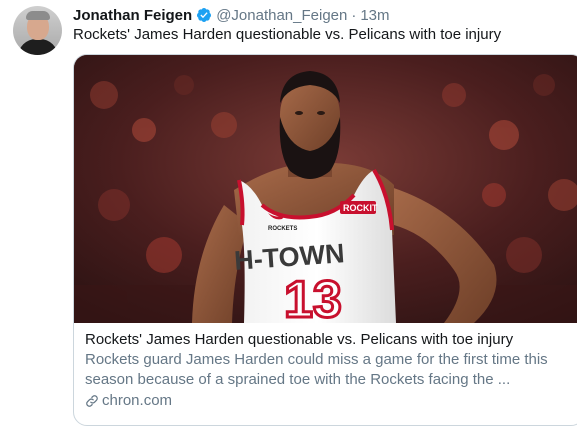 Image resolution: width=577 pixels, height=426 pixels. What do you see at coordinates (137, 401) in the screenshot?
I see `card-domain: chron.com` at bounding box center [137, 401].